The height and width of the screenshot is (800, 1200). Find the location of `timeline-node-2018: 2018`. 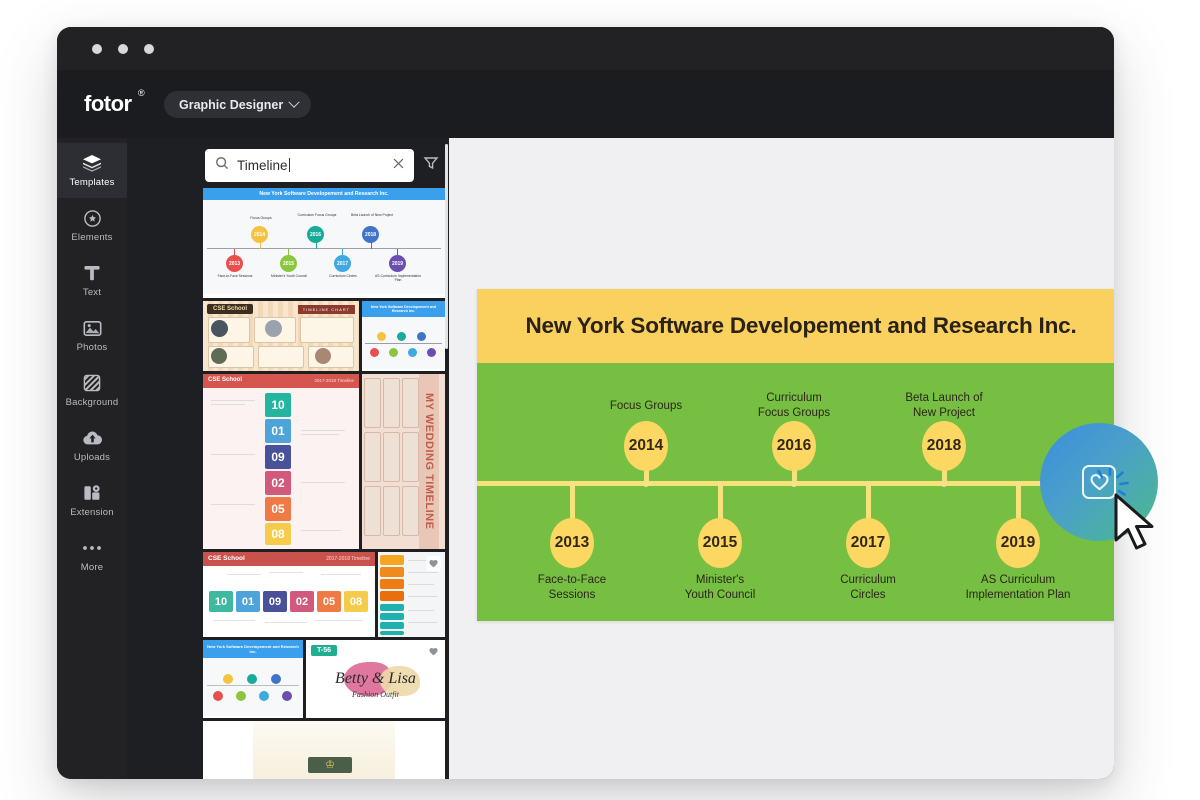

timeline-node-2018: 2018 is located at coordinates (944, 446).